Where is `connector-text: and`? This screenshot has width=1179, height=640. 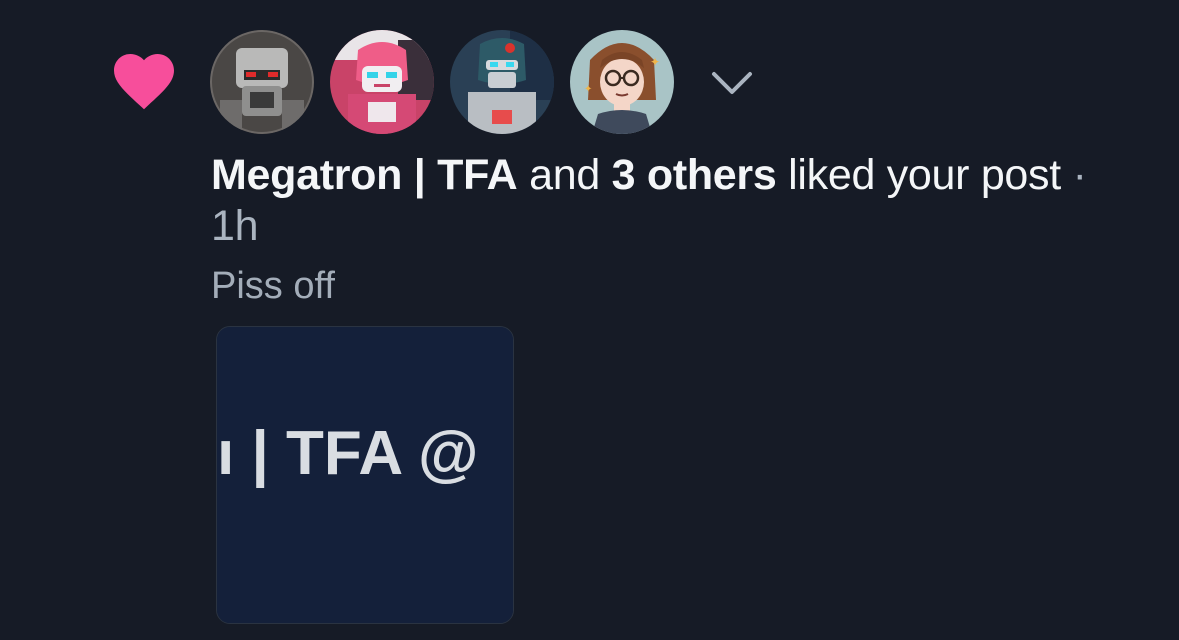 connector-text: and is located at coordinates (564, 175).